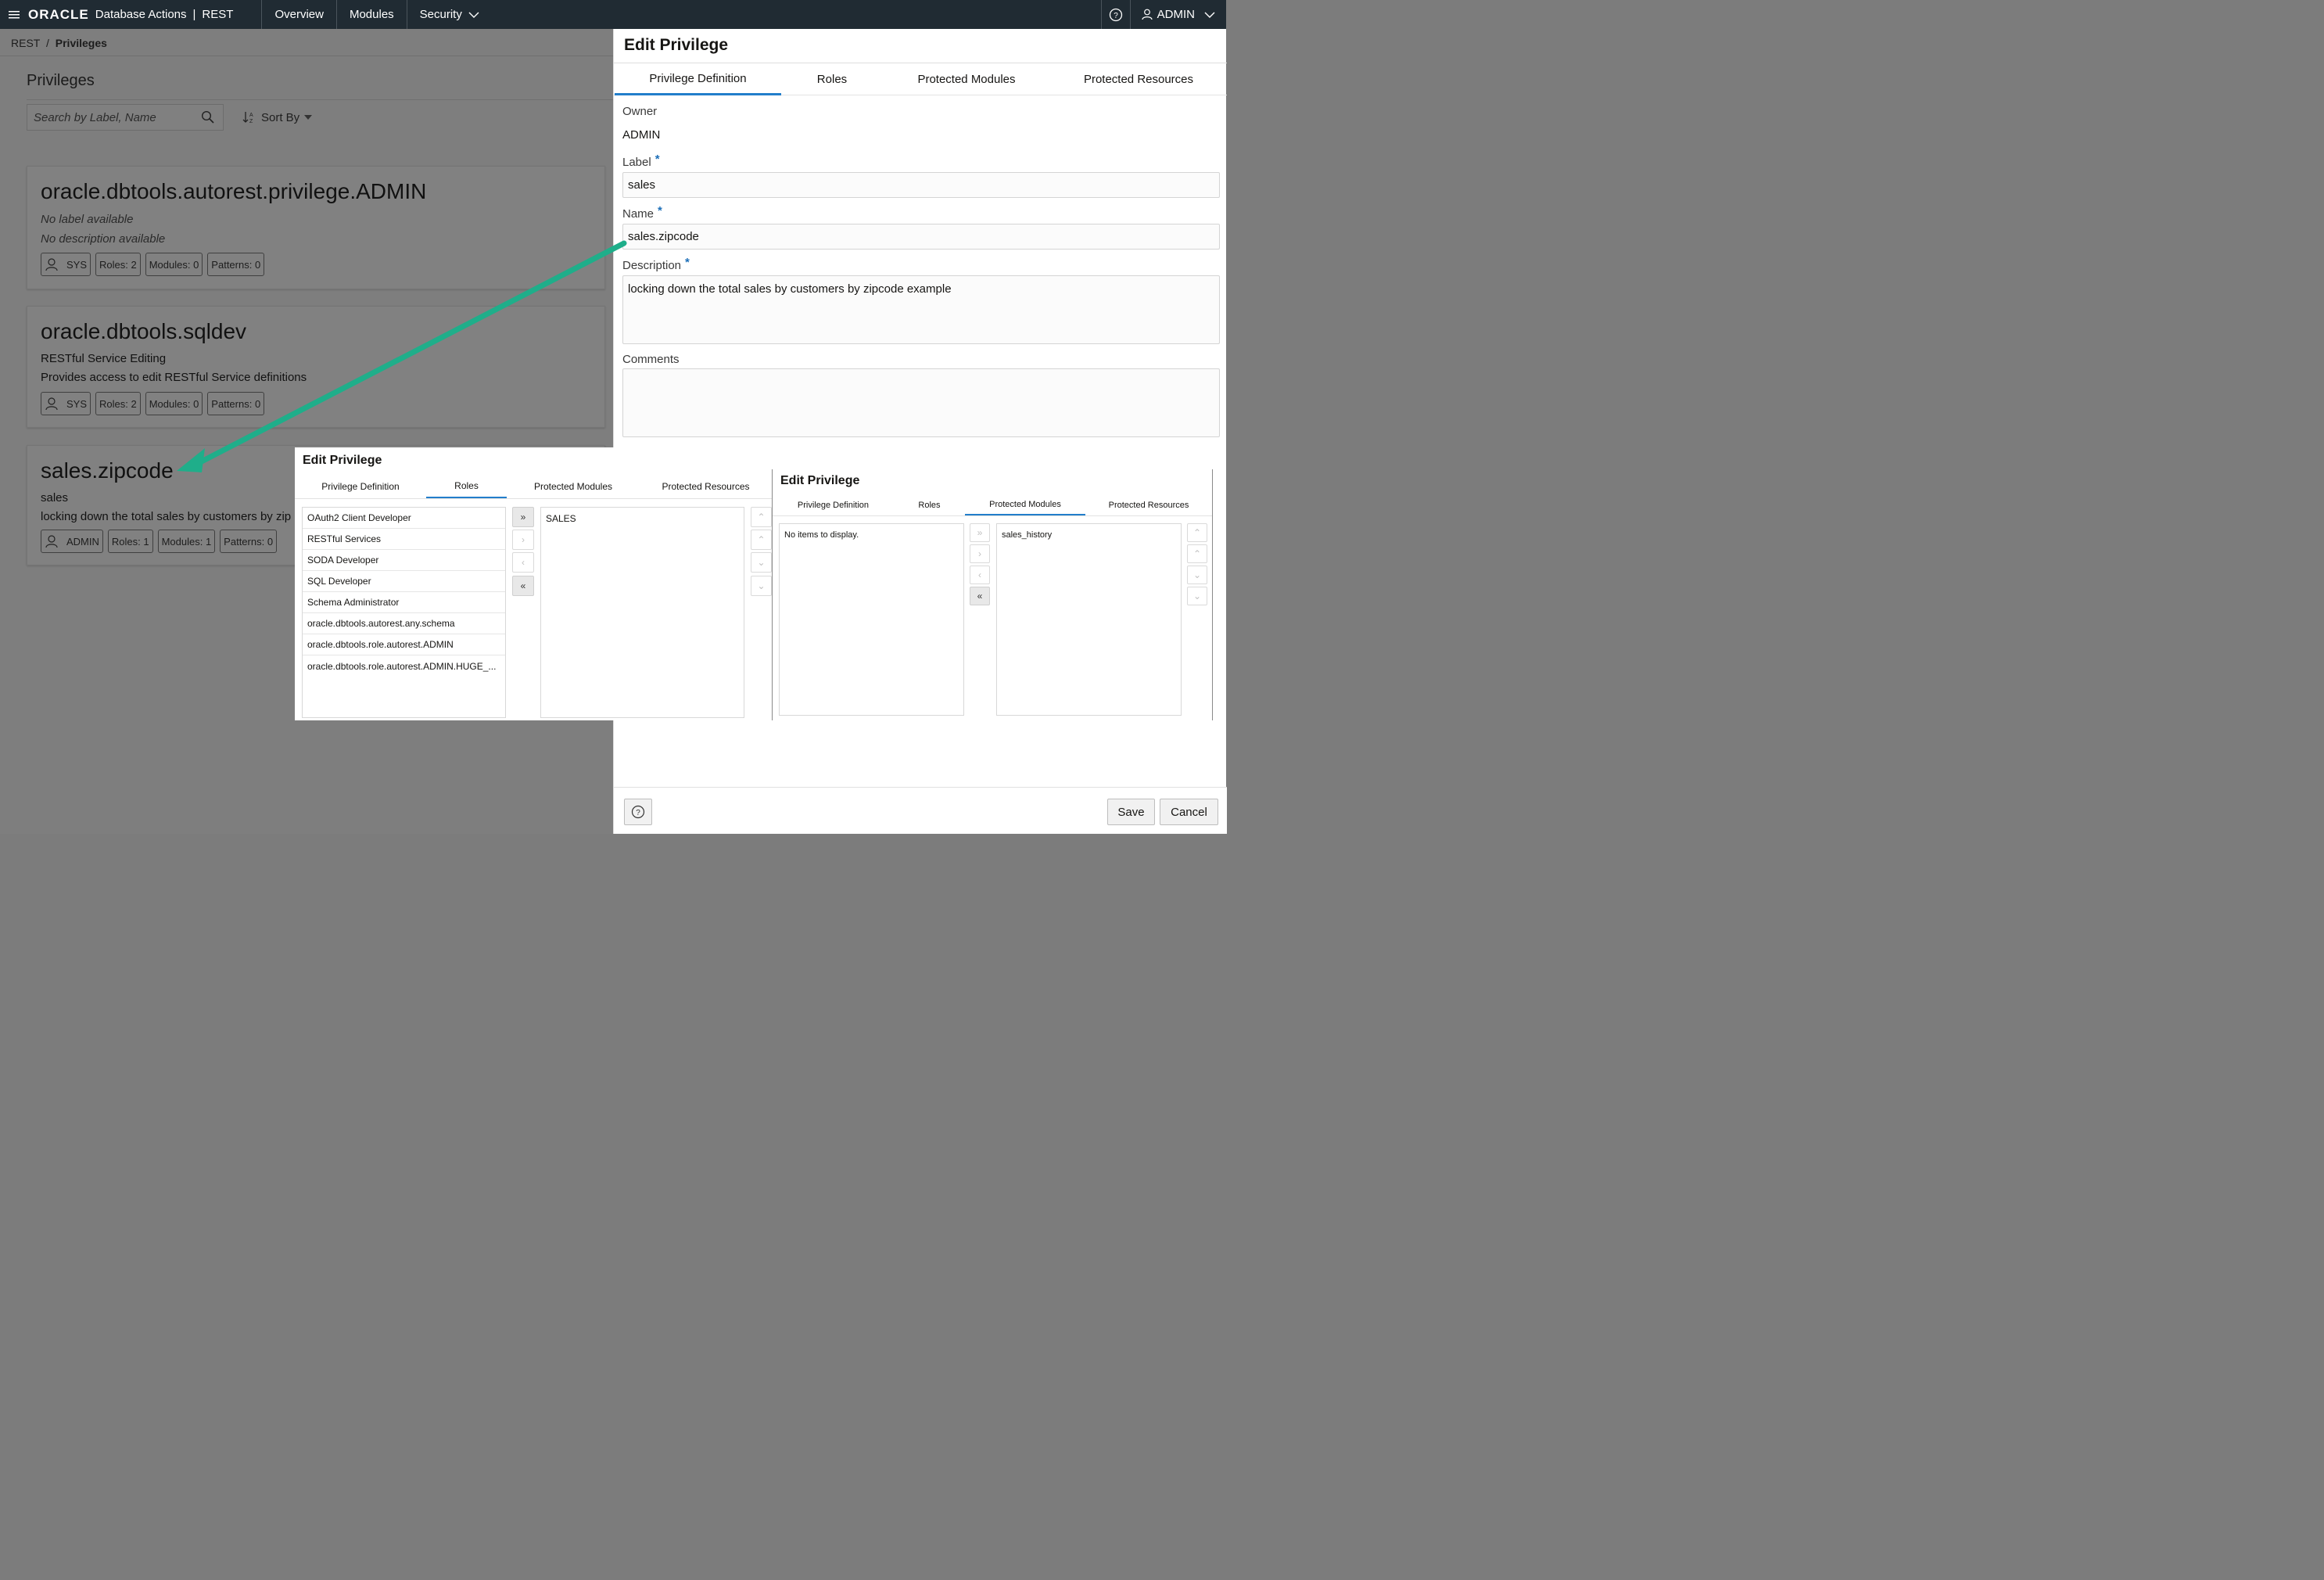 The image size is (2324, 1580). Describe the element at coordinates (403, 644) in the screenshot. I see `list-item: oracle.dbtools.role.autorest.ADMIN` at that location.